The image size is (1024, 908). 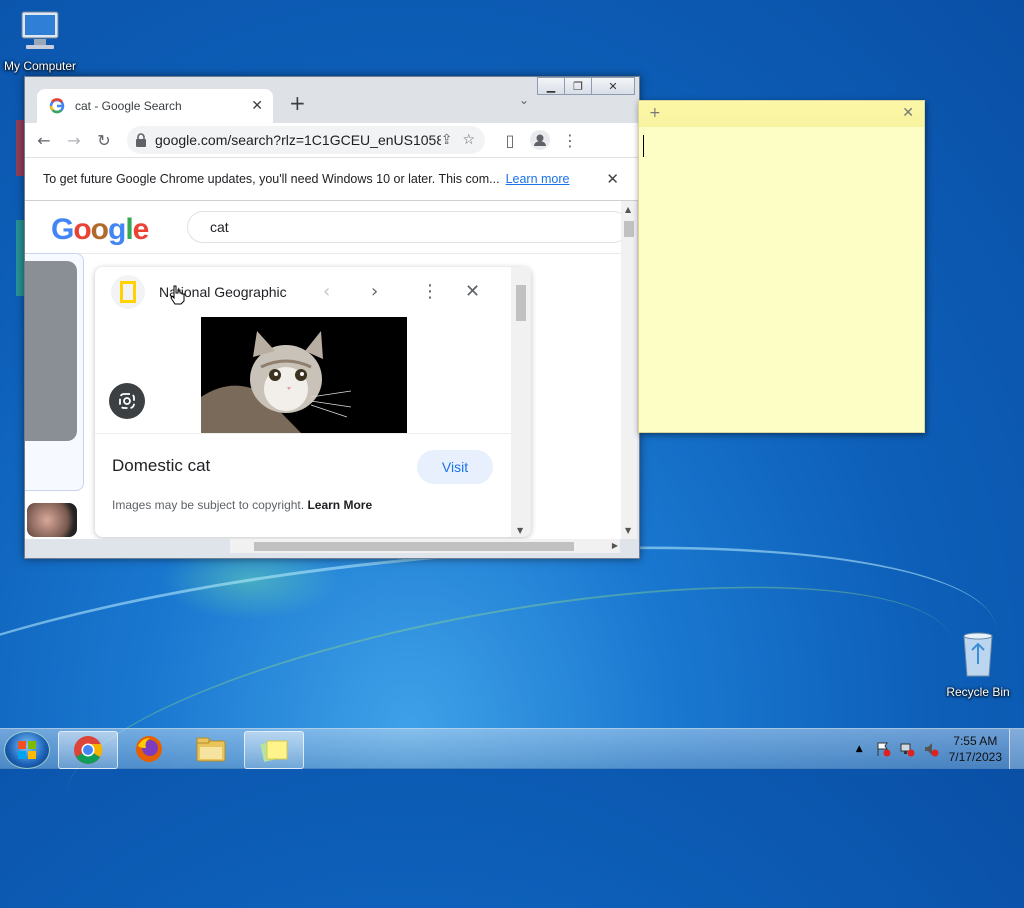 I want to click on search-box, so click(x=404, y=227).